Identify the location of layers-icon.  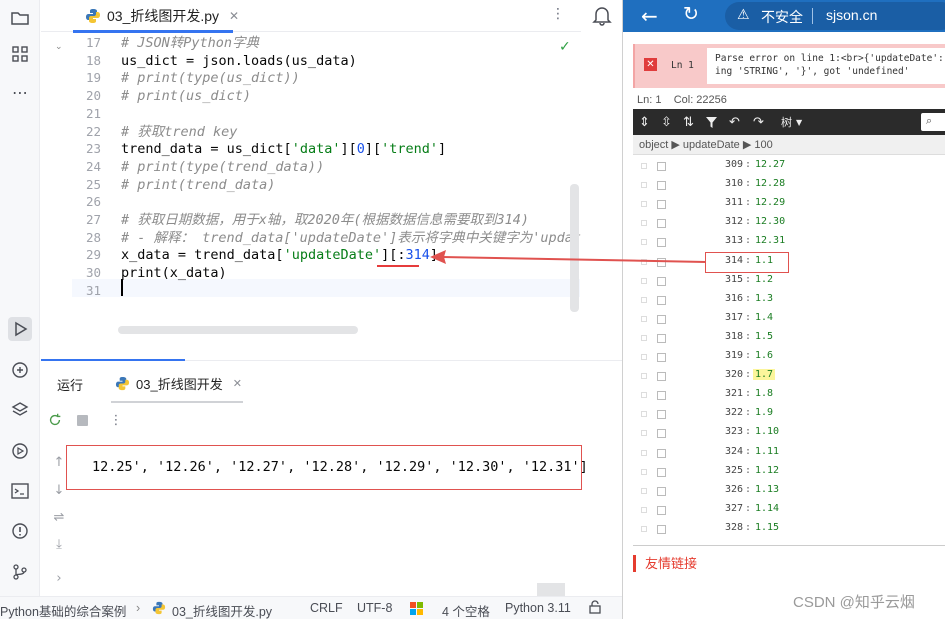
(20, 410).